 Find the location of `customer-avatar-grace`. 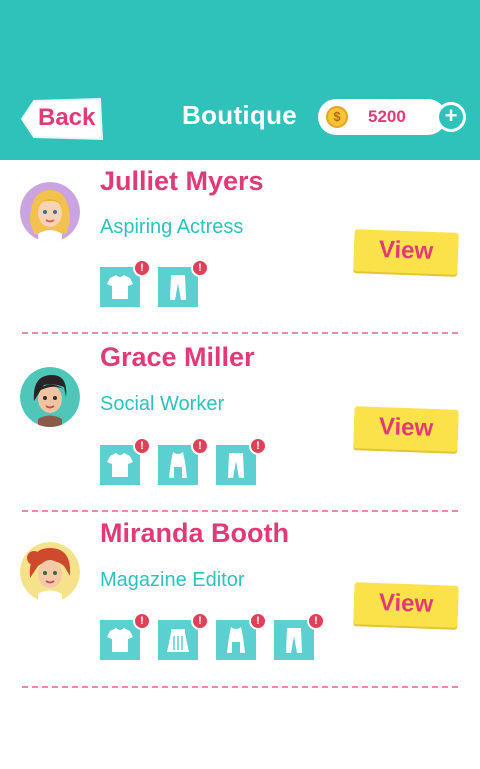

customer-avatar-grace is located at coordinates (50, 397).